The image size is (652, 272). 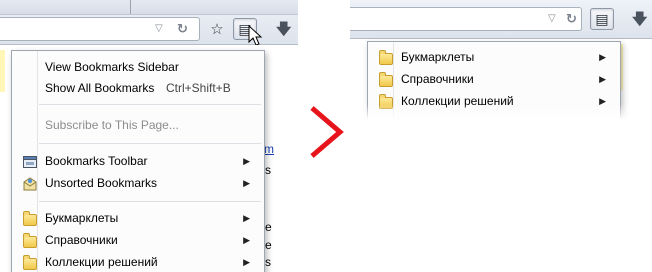 What do you see at coordinates (501, 112) in the screenshot?
I see `crop-fade` at bounding box center [501, 112].